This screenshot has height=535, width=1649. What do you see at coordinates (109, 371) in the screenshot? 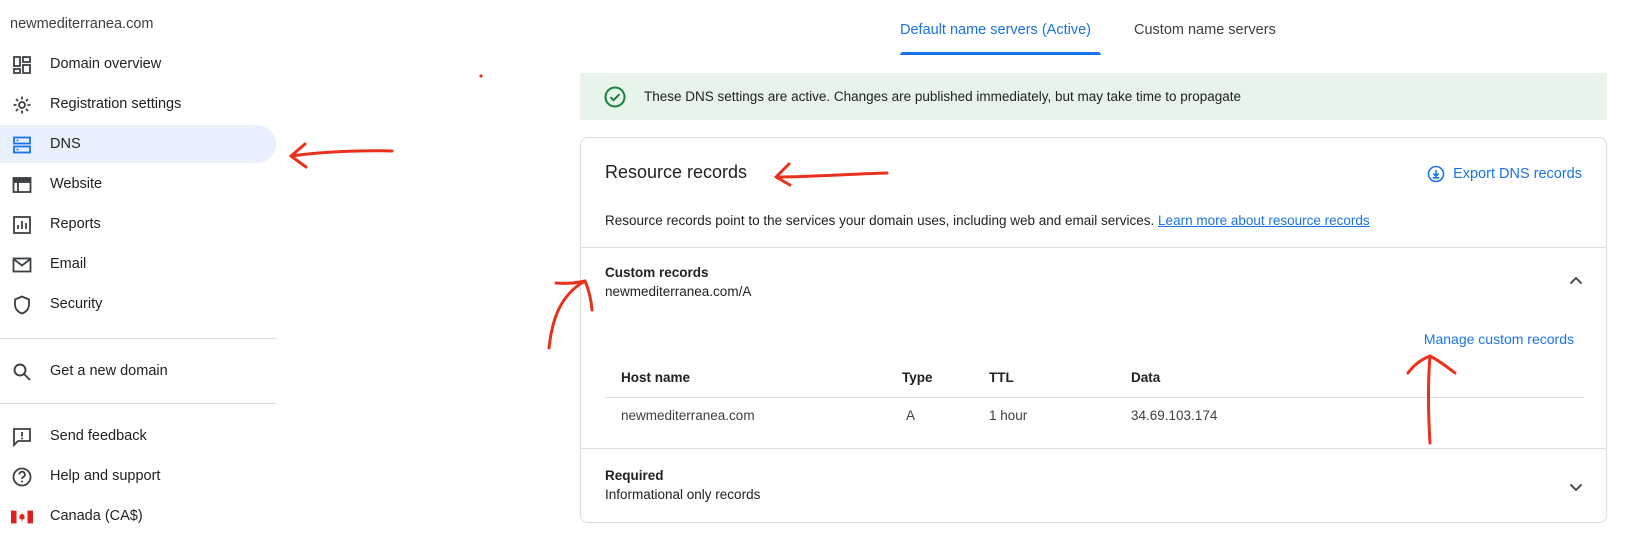
I see `get-new-domain-label: Get a new domain` at bounding box center [109, 371].